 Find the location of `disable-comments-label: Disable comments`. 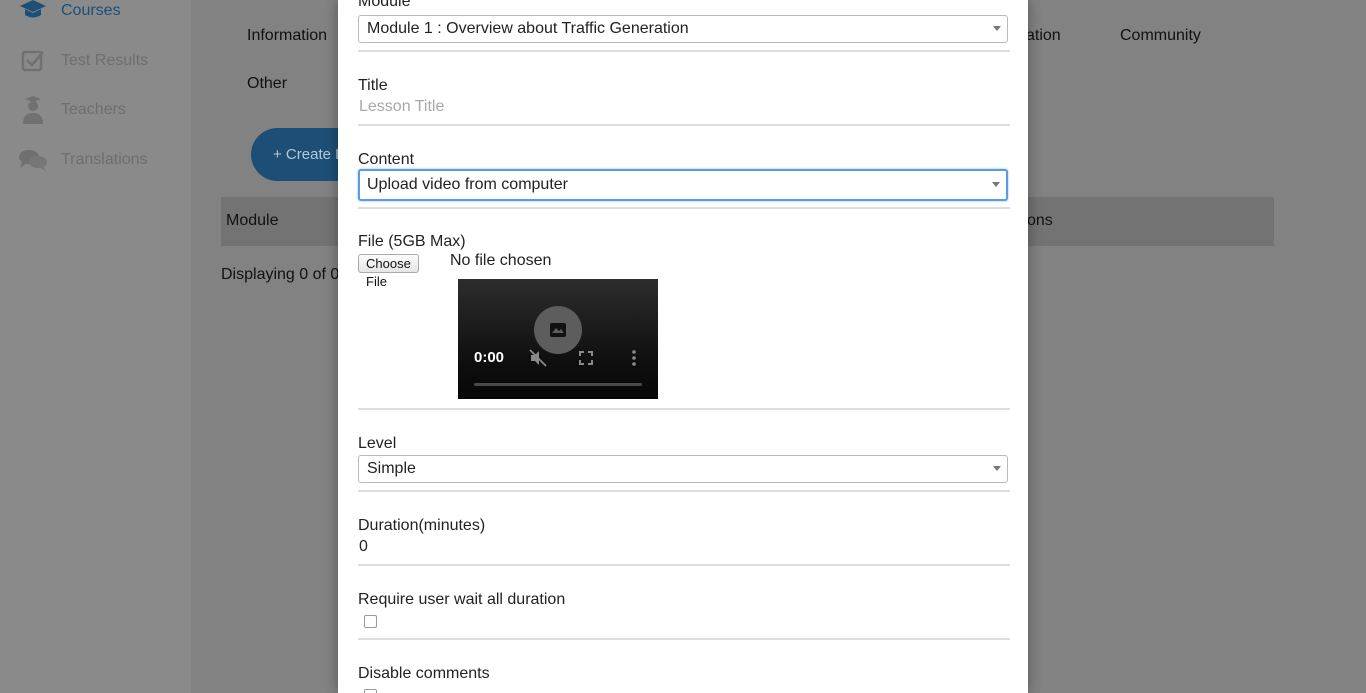

disable-comments-label: Disable comments is located at coordinates (424, 673).